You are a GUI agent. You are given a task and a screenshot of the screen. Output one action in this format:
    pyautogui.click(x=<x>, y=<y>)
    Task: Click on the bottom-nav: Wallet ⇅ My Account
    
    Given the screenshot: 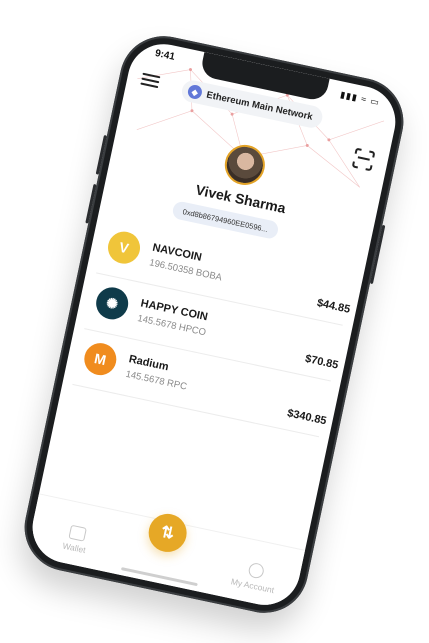 What is the action you would take?
    pyautogui.click(x=165, y=552)
    